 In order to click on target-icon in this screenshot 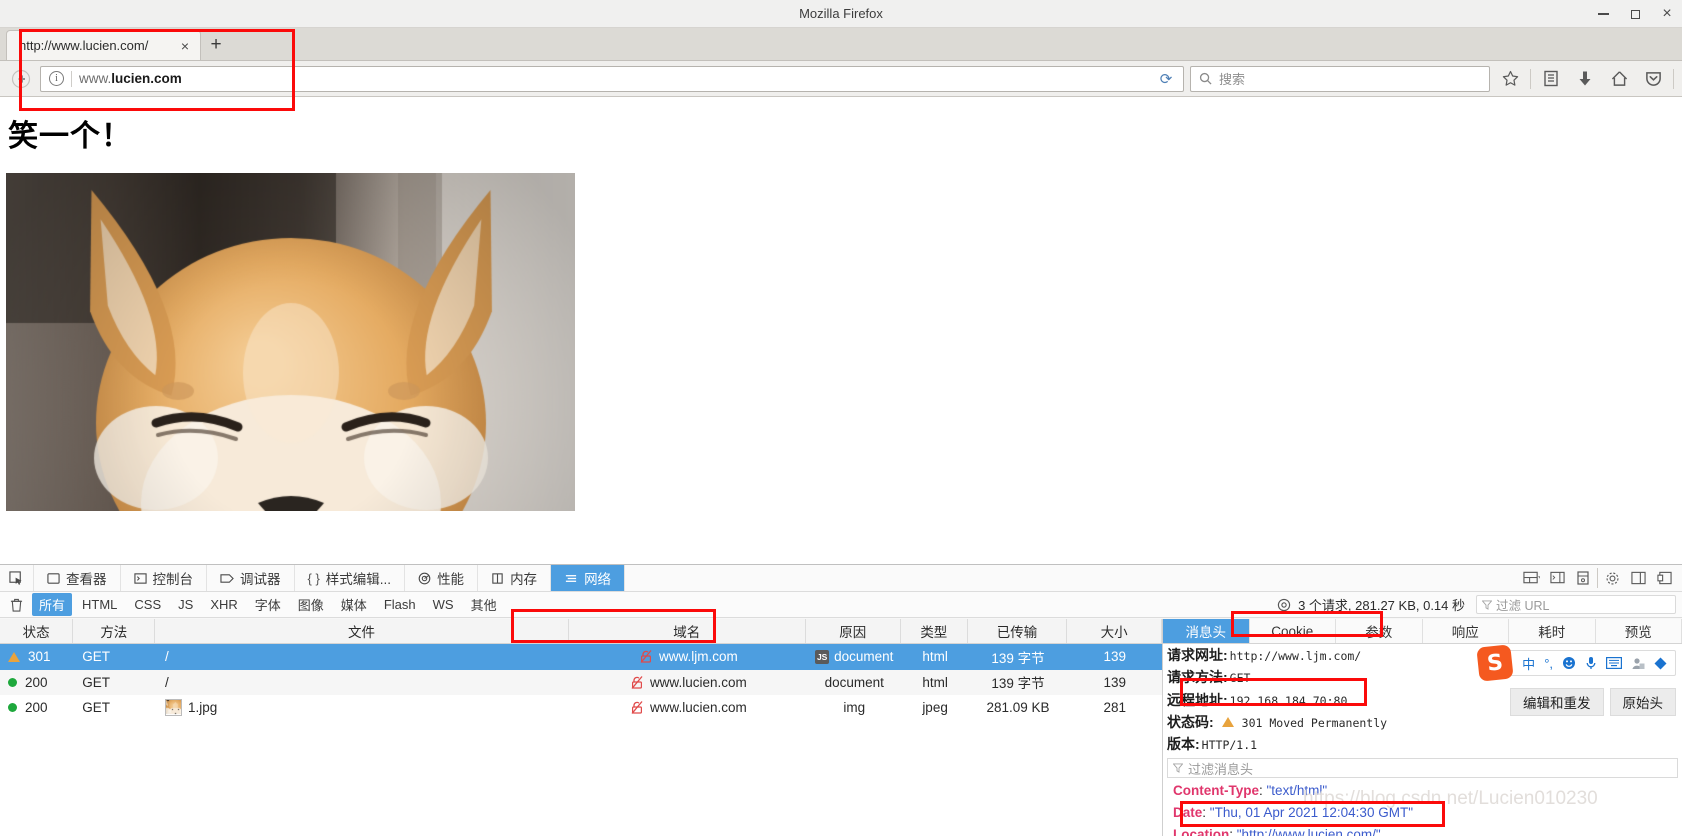, I will do `click(1284, 604)`.